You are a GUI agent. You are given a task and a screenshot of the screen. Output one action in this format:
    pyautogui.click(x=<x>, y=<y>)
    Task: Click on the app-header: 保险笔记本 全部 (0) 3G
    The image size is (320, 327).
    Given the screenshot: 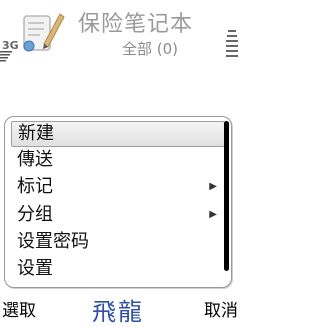 What is the action you would take?
    pyautogui.click(x=120, y=31)
    